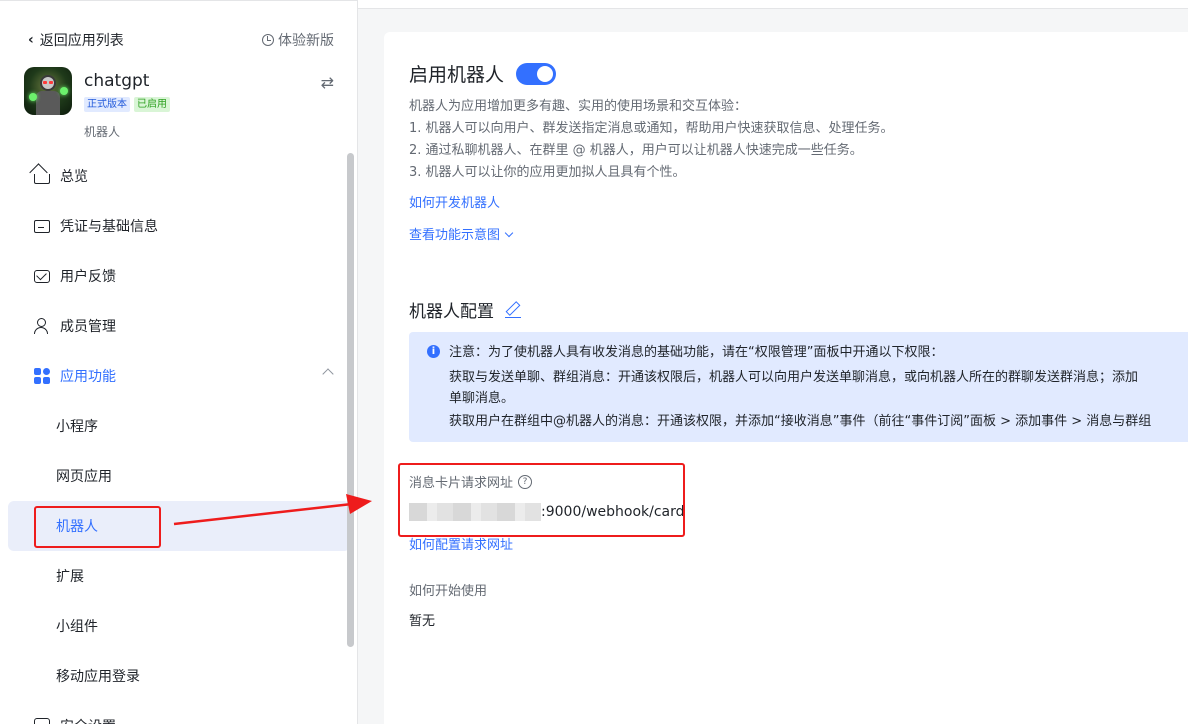  I want to click on enable-bot-row: 启用机器人, so click(483, 73).